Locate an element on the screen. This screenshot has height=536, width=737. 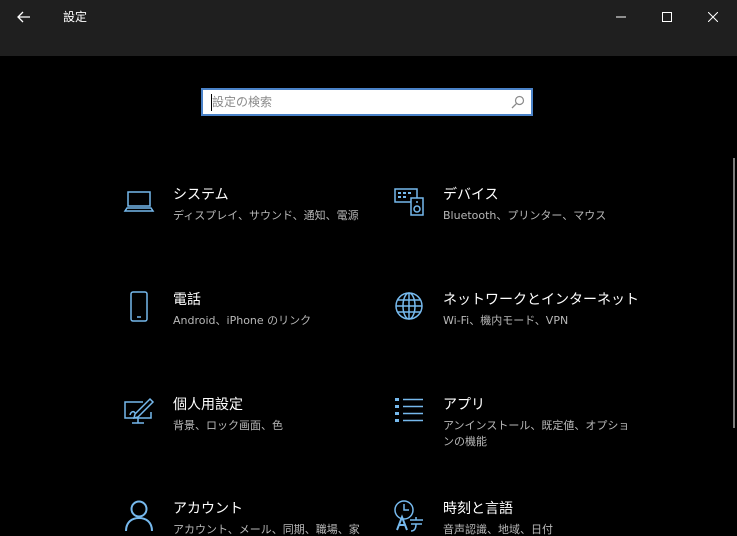
scrollbar-thumb is located at coordinates (734, 293).